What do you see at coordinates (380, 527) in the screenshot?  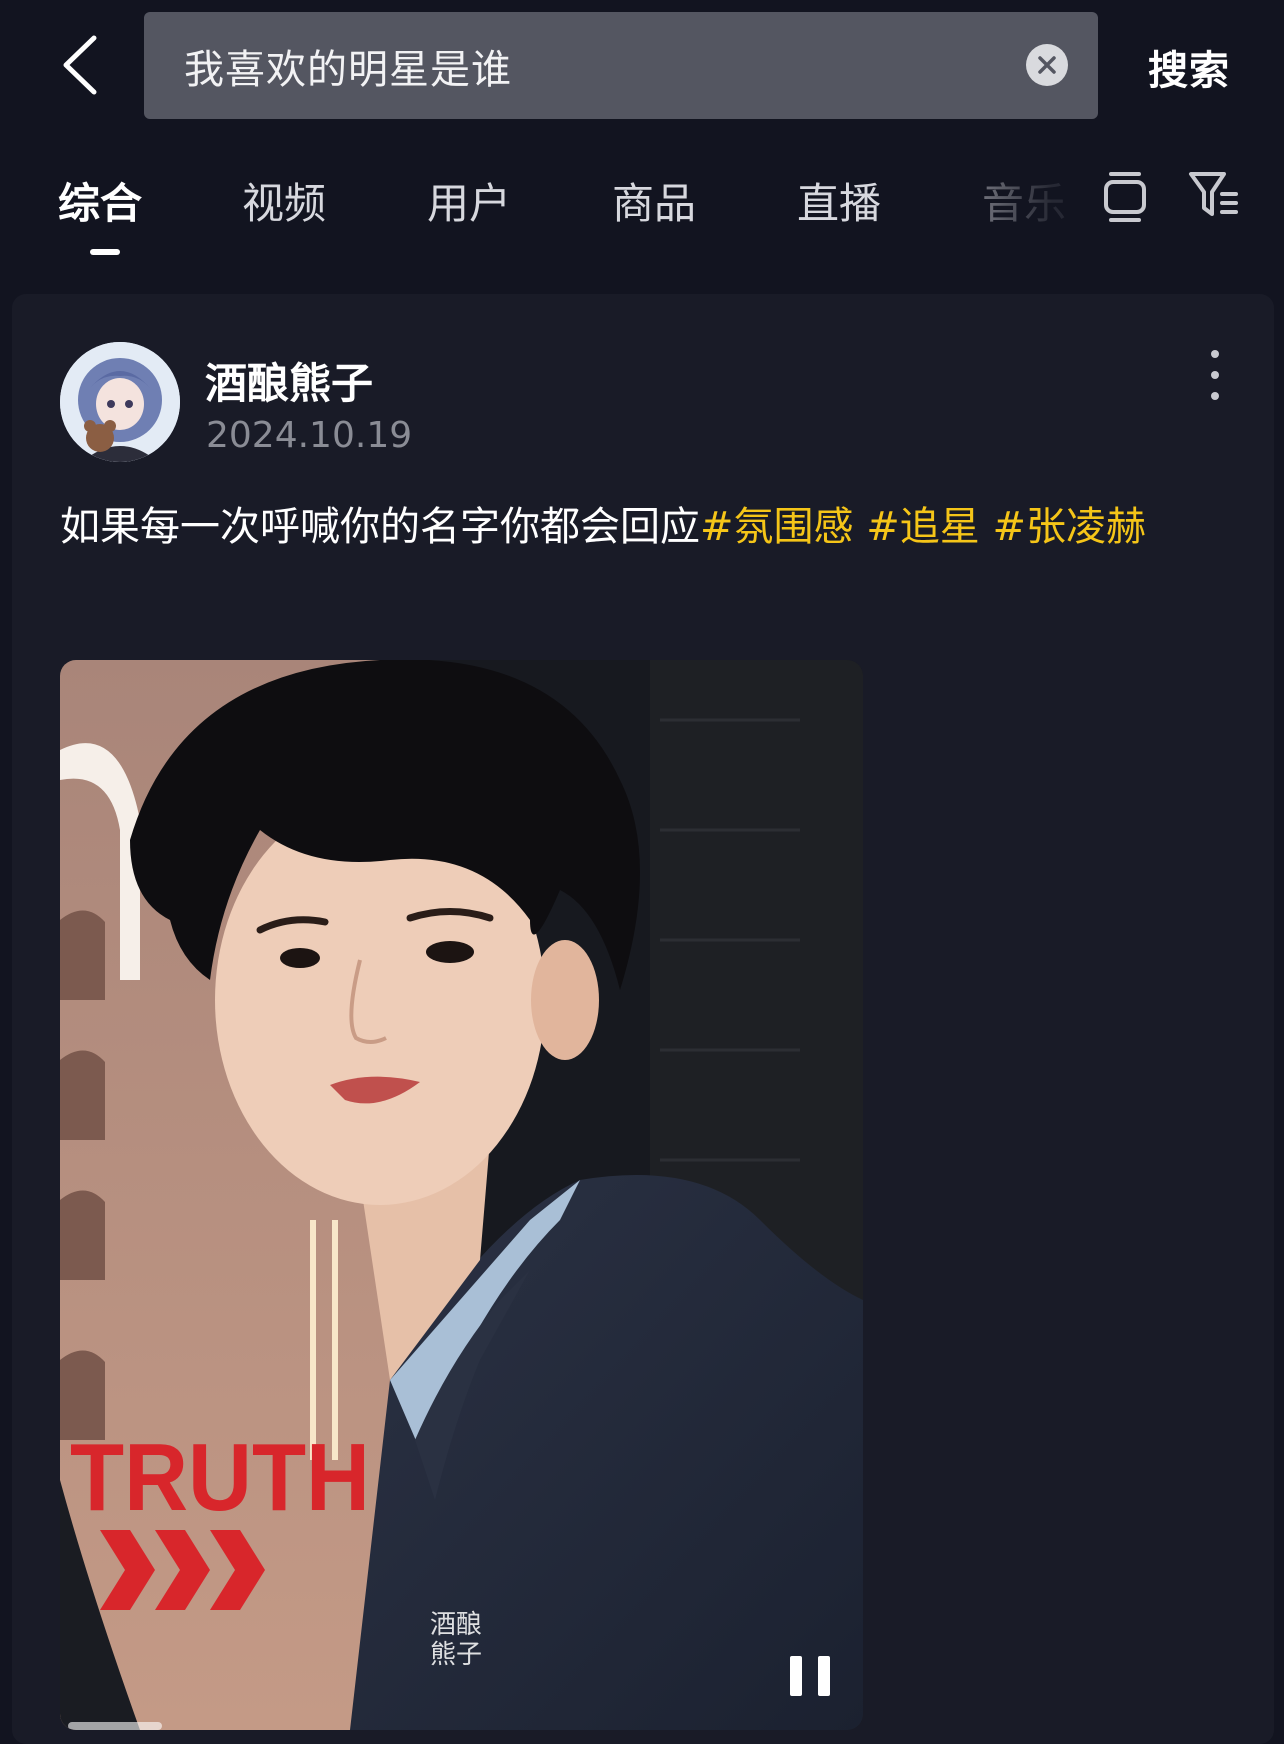 I see `caption-text: 如果每一次呼喊你的名字你都会回应` at bounding box center [380, 527].